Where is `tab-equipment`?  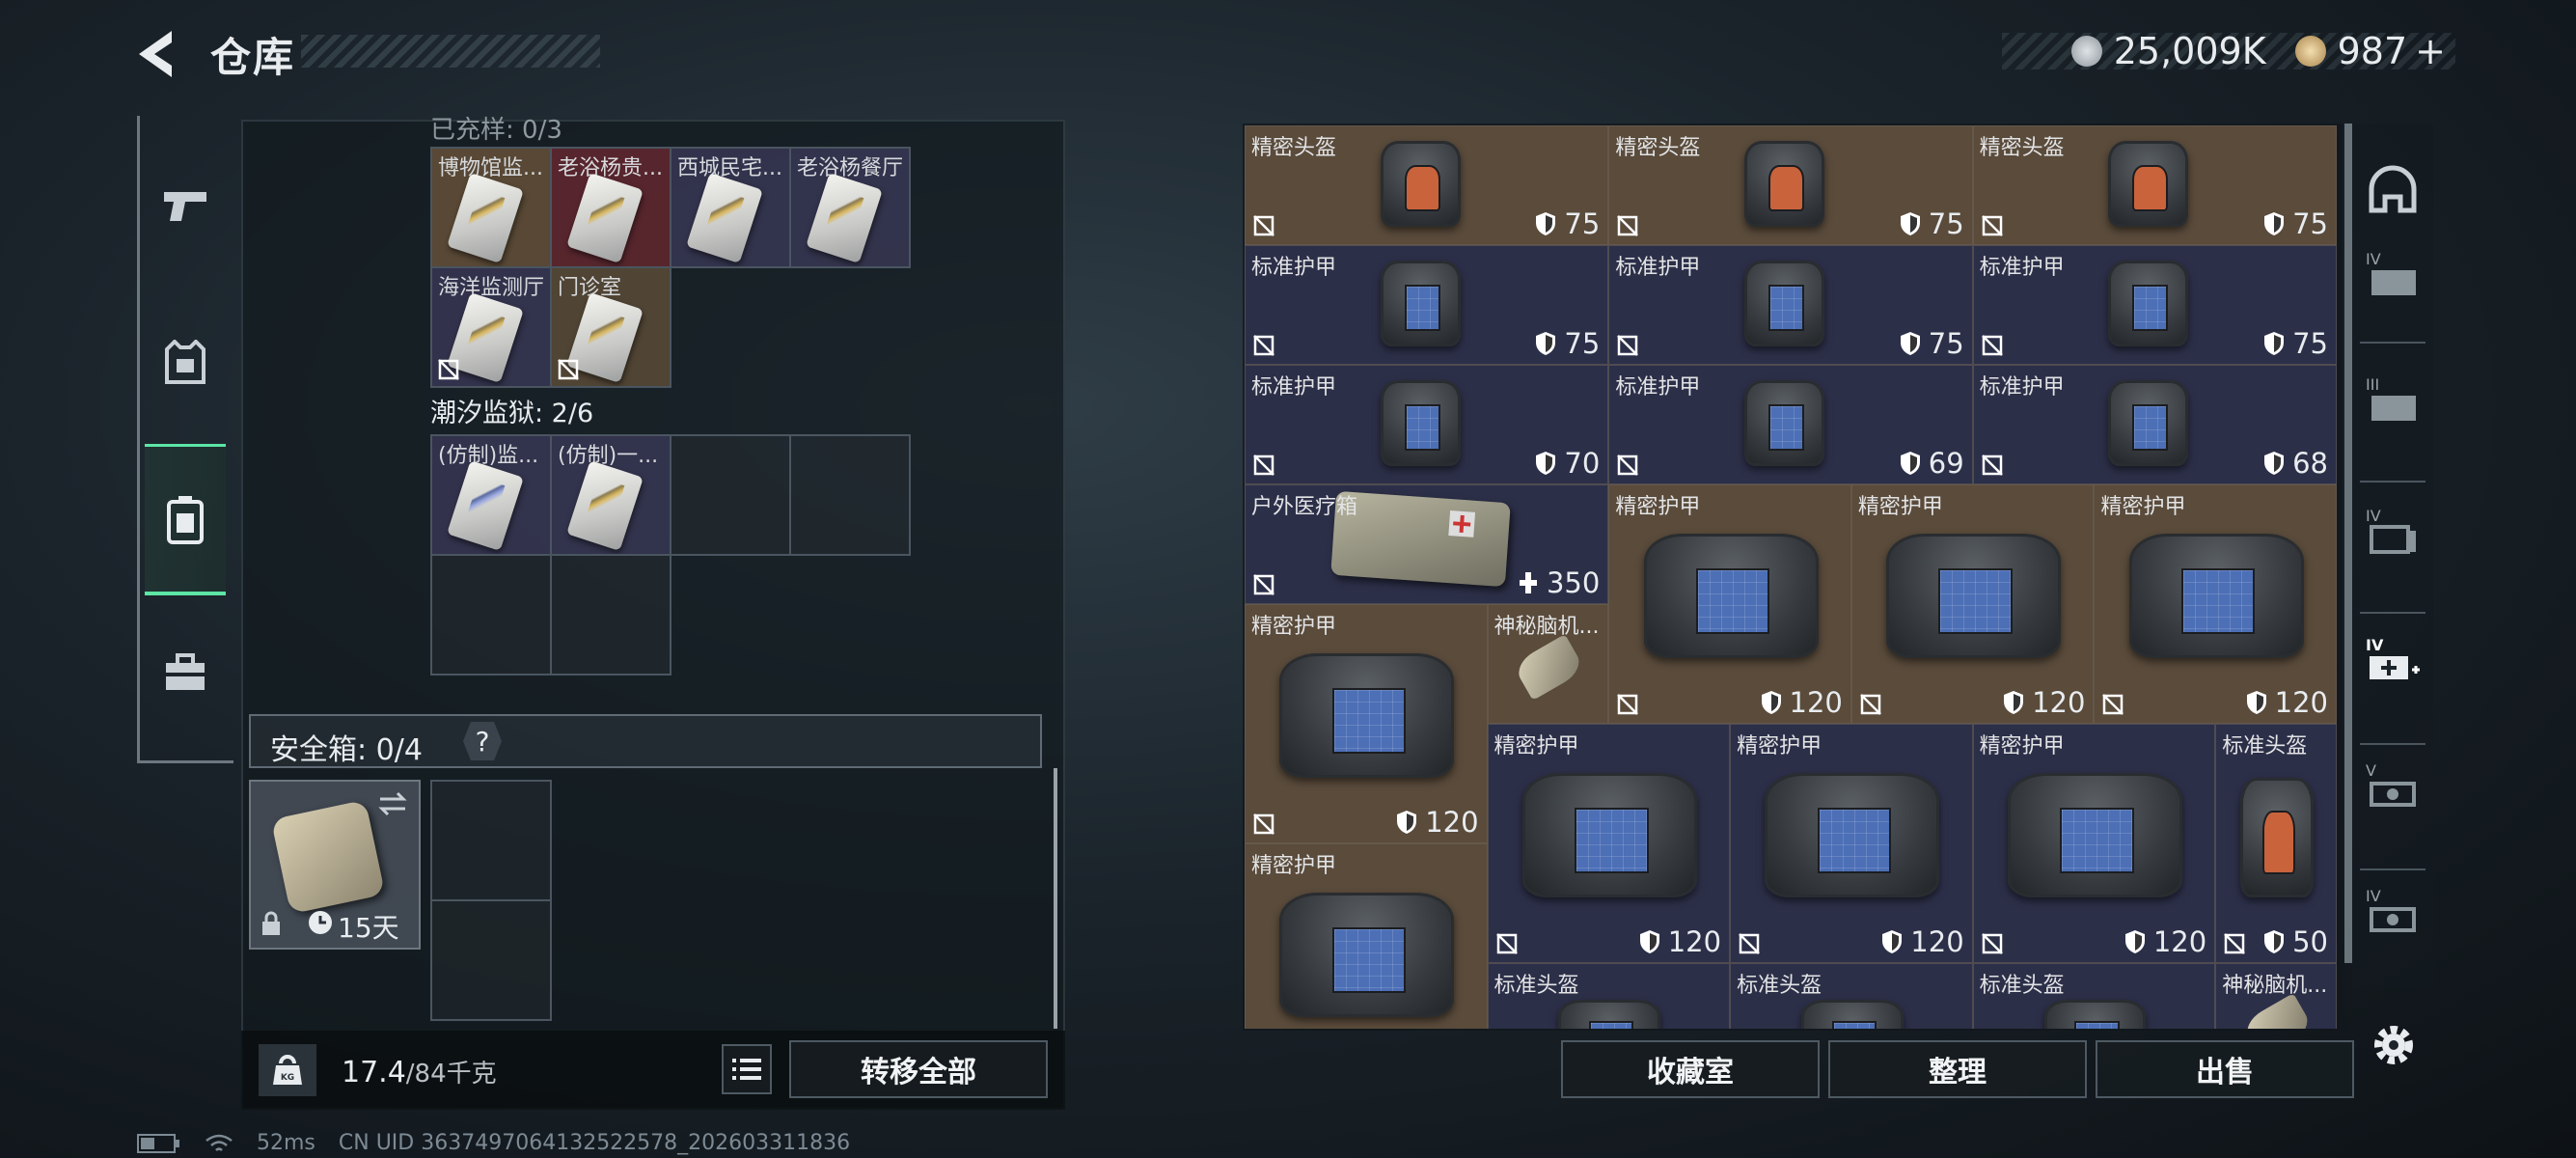 tab-equipment is located at coordinates (185, 362).